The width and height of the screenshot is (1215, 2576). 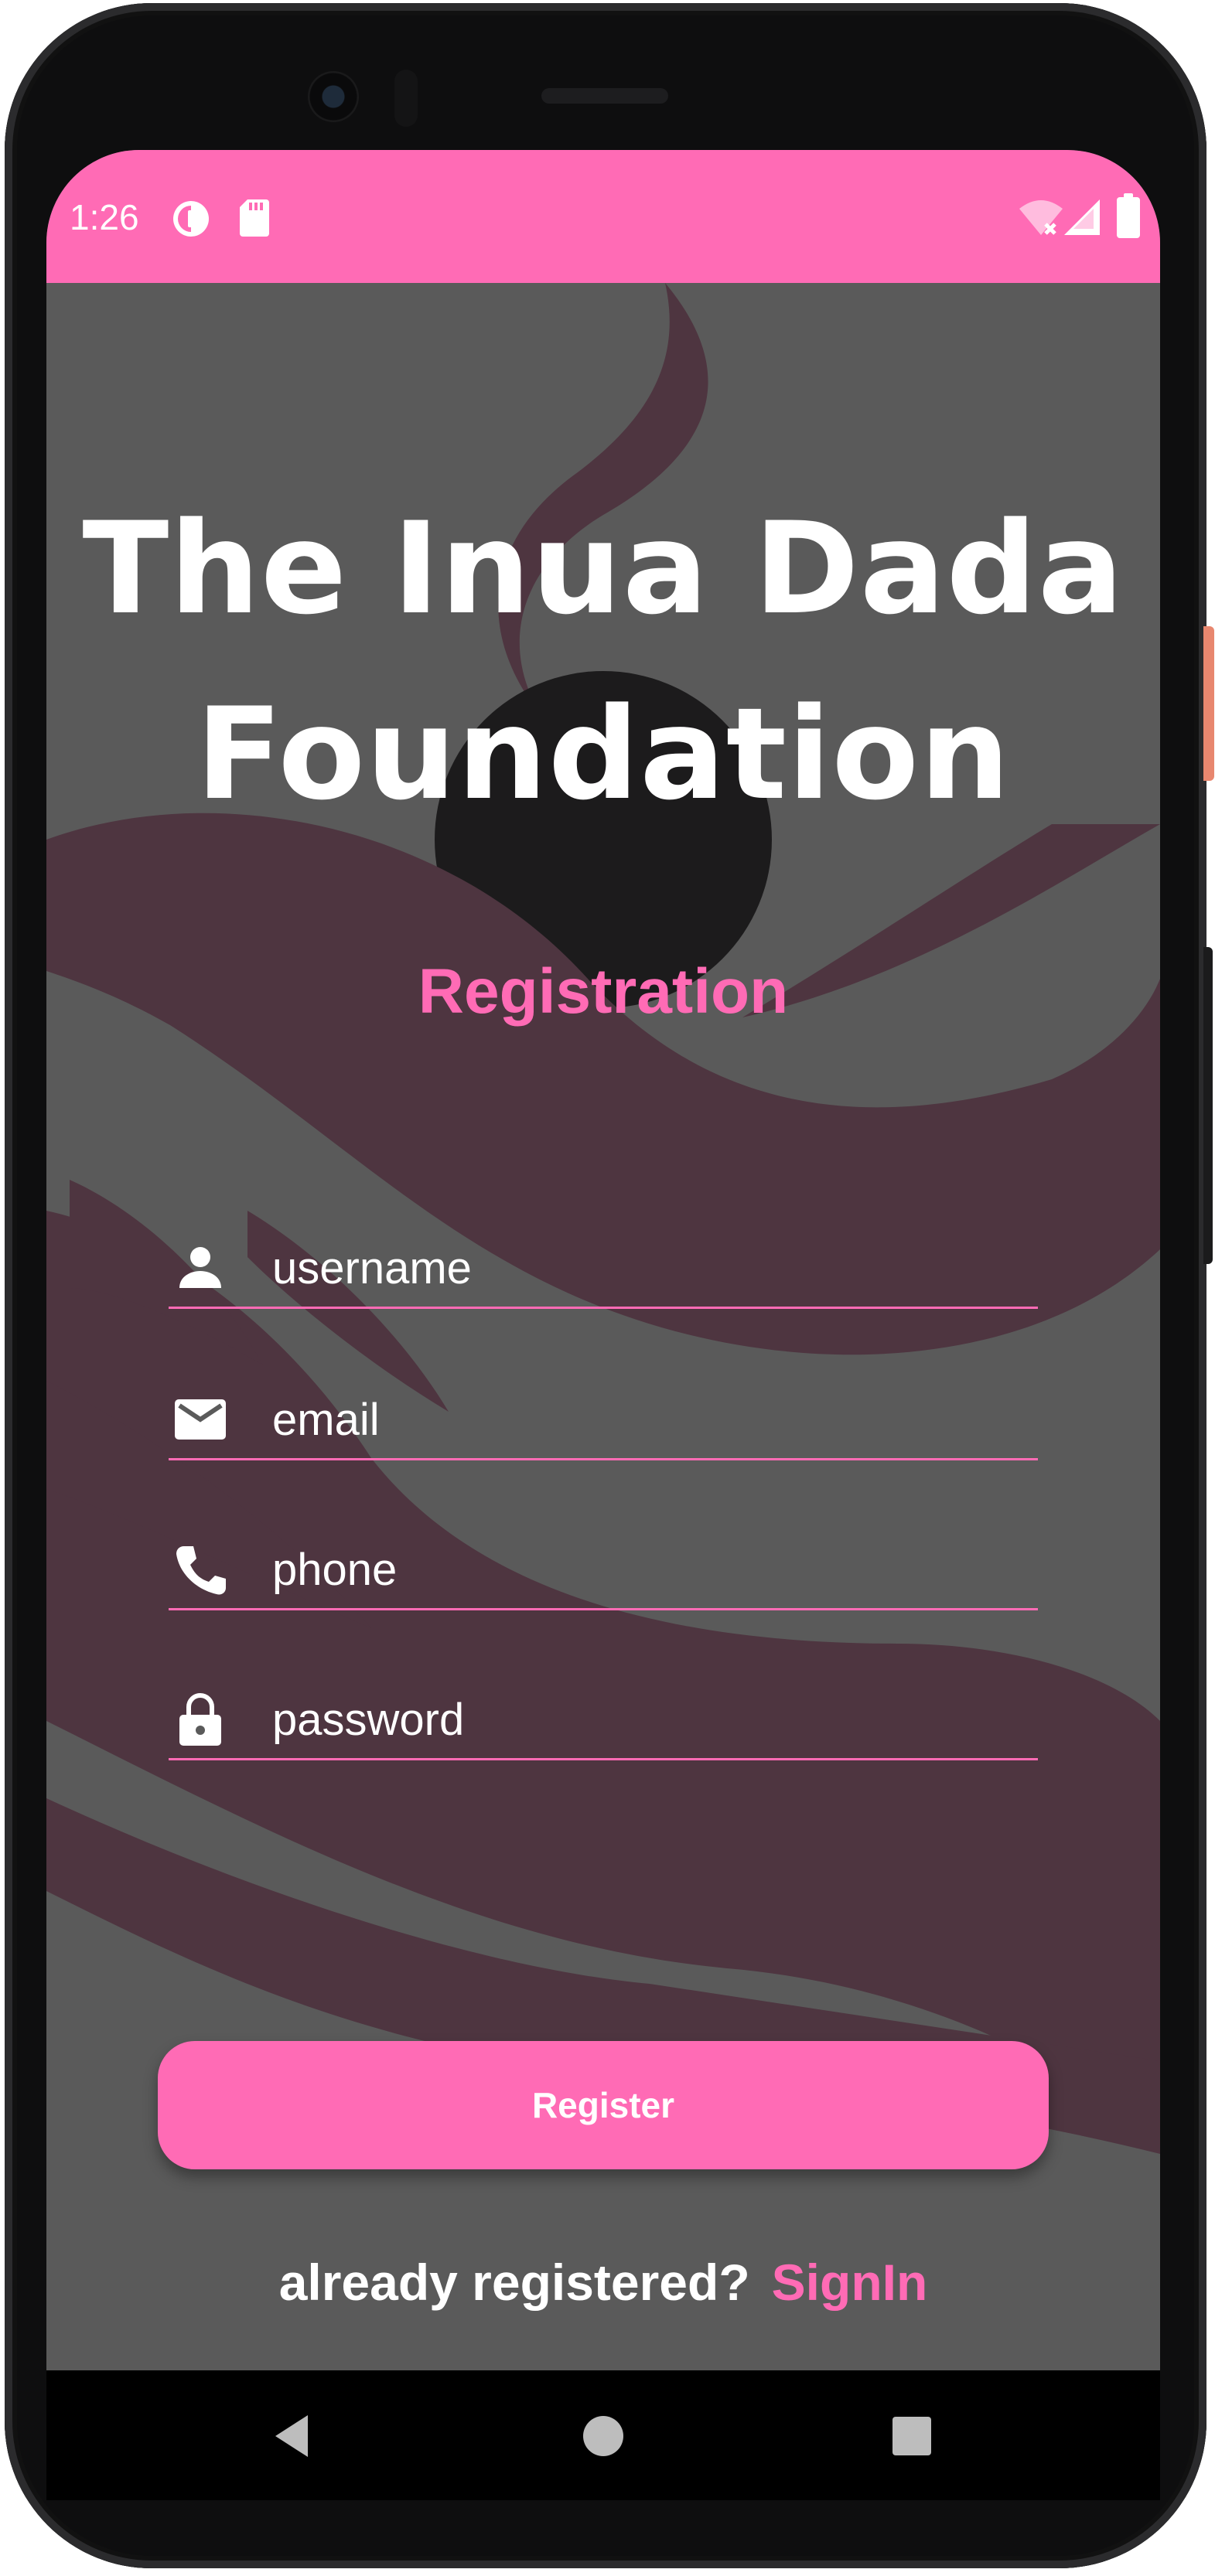 What do you see at coordinates (643, 1569) in the screenshot?
I see `phone-input` at bounding box center [643, 1569].